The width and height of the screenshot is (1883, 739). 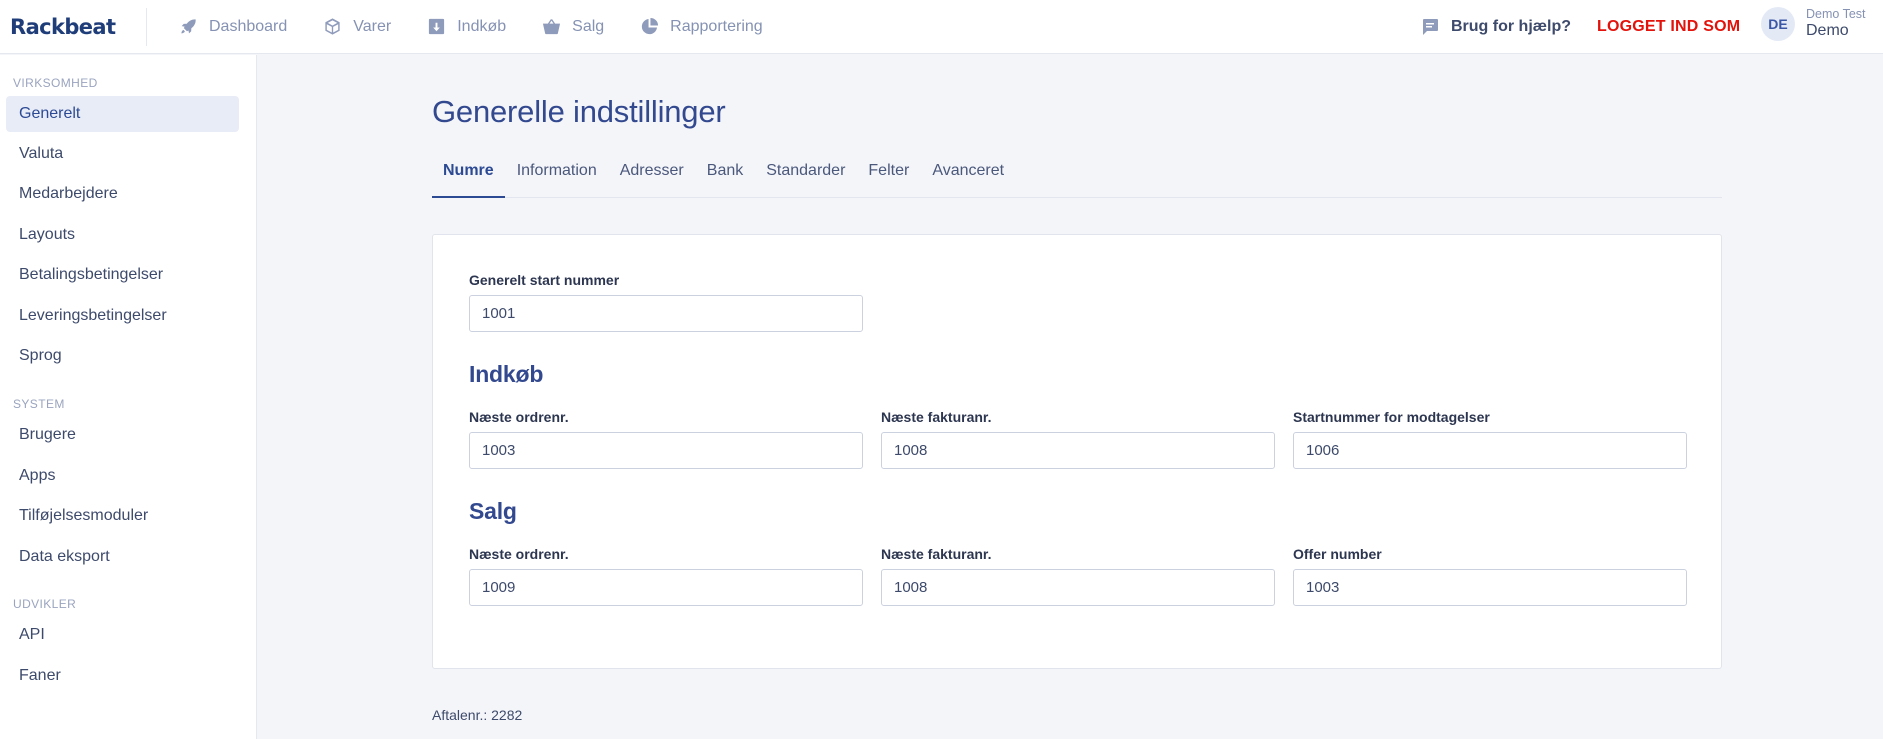 What do you see at coordinates (552, 27) in the screenshot?
I see `basket-icon` at bounding box center [552, 27].